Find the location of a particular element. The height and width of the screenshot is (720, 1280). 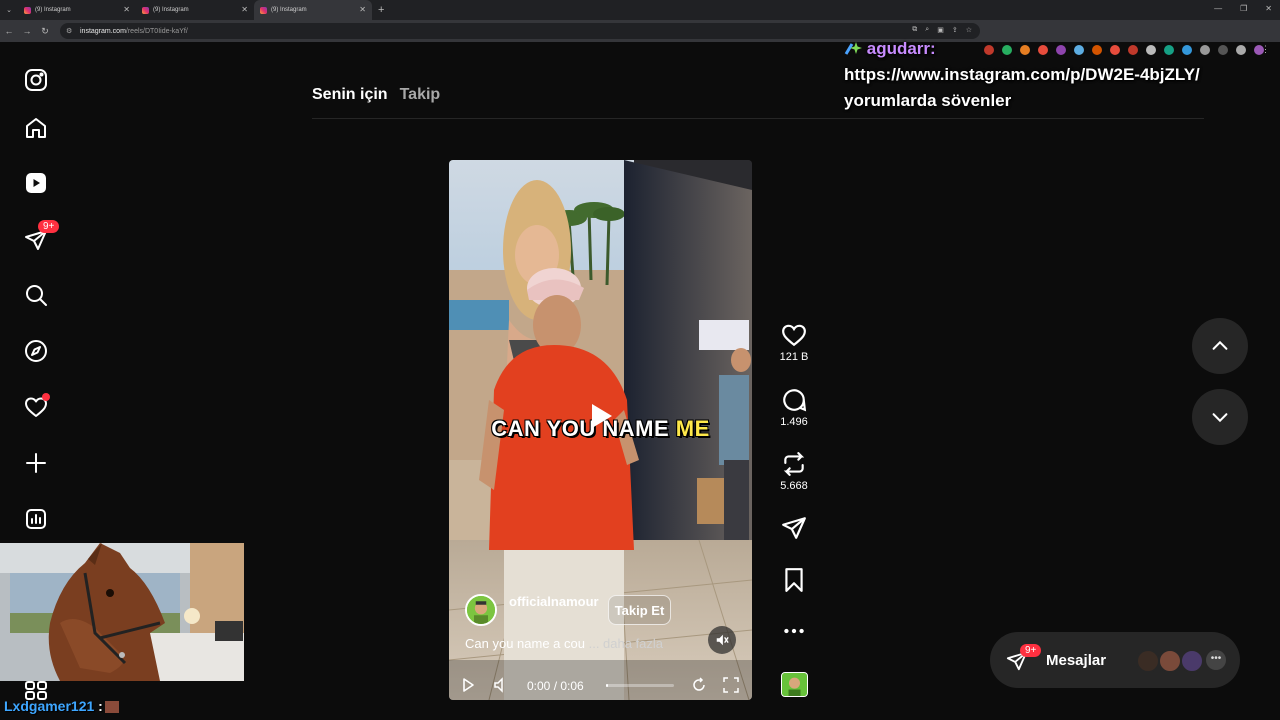

like-count: 121 B is located at coordinates (794, 357).